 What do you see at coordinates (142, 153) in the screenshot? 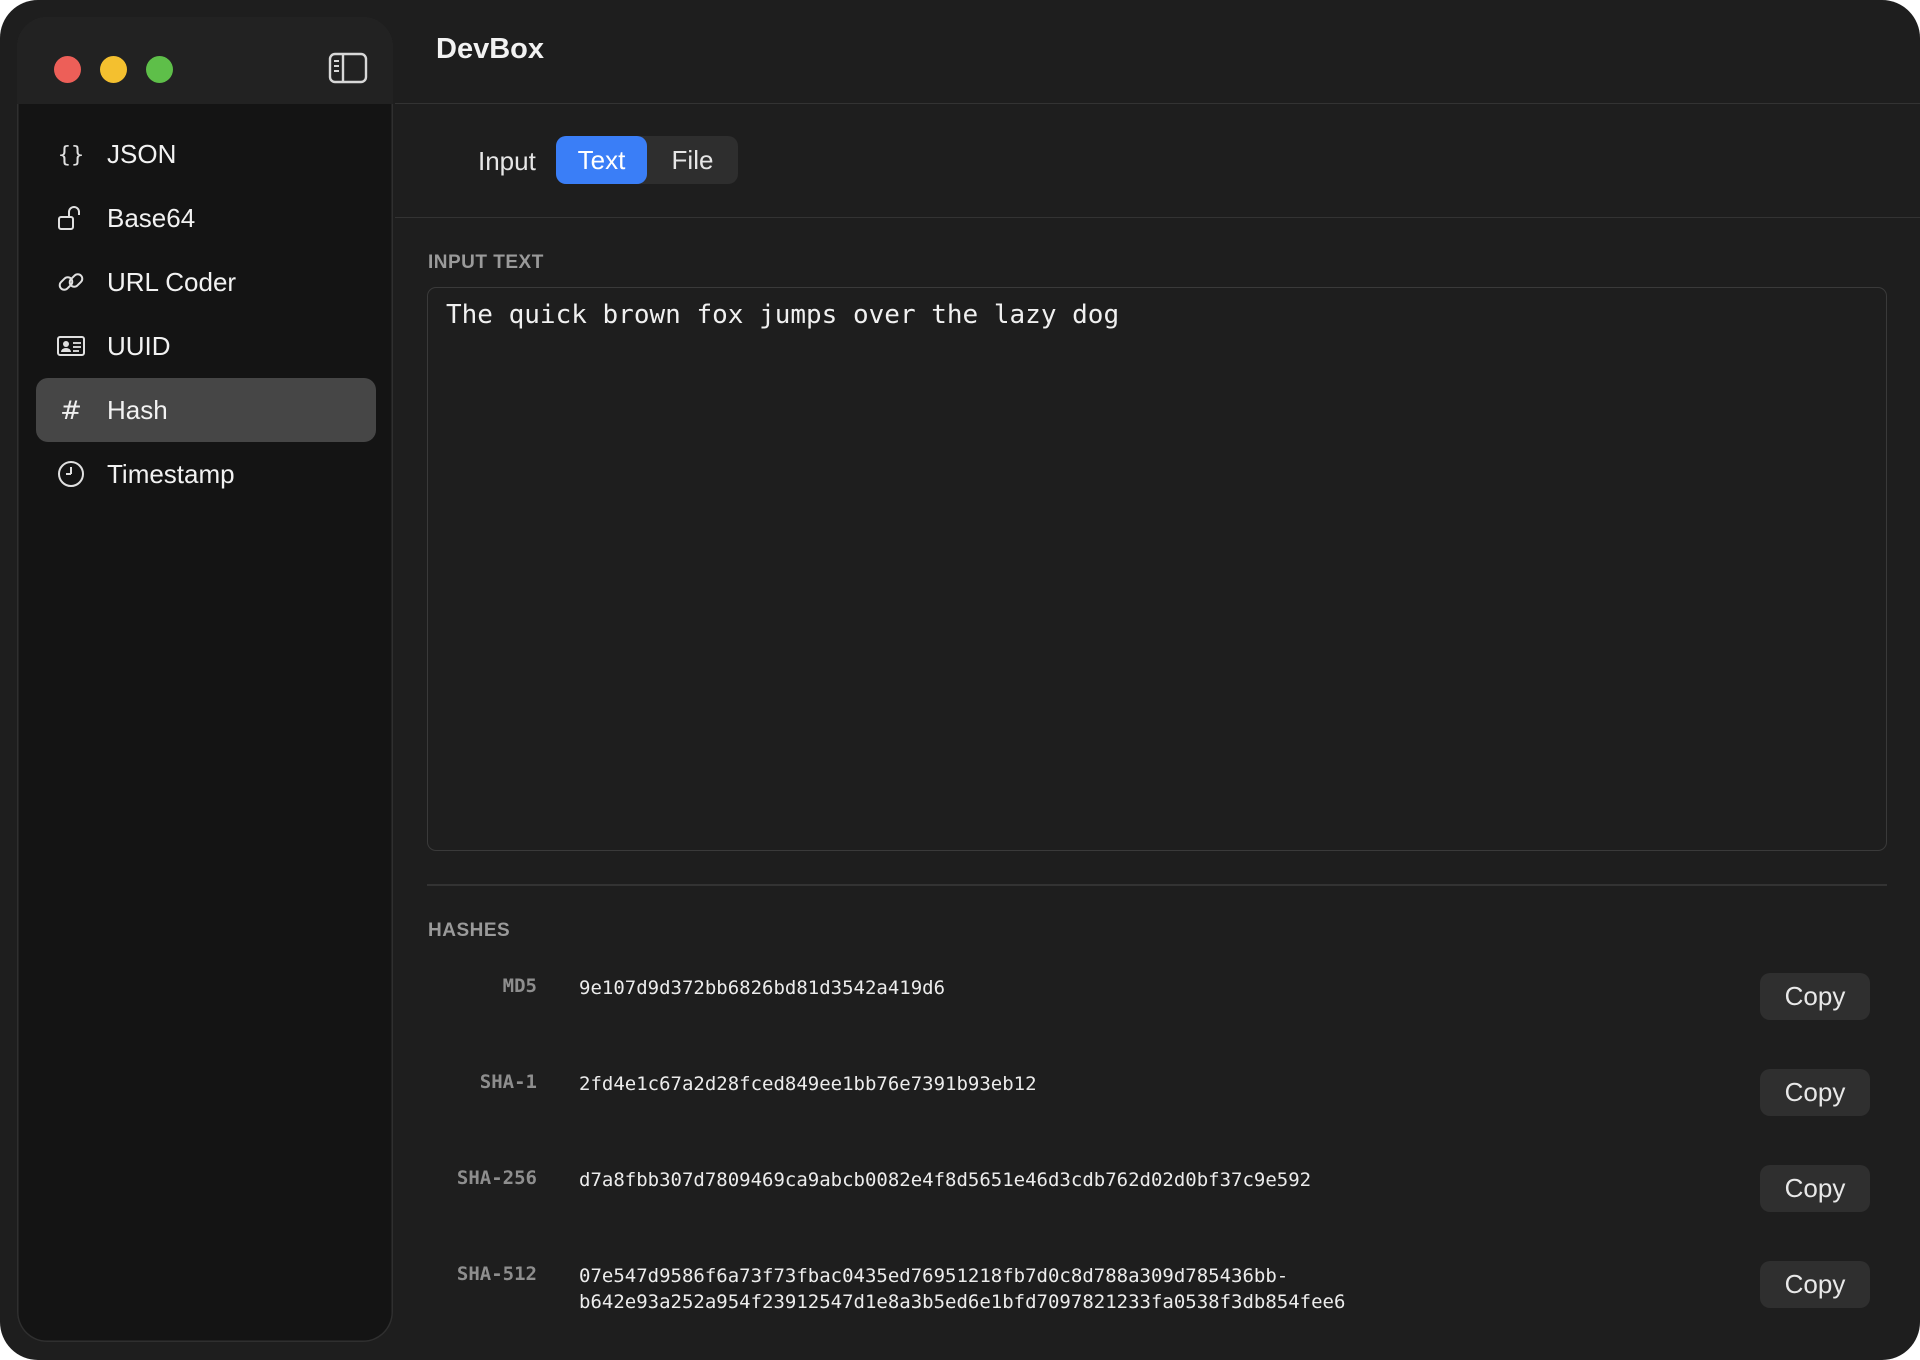
I see `sidebar-item-label: JSON` at bounding box center [142, 153].